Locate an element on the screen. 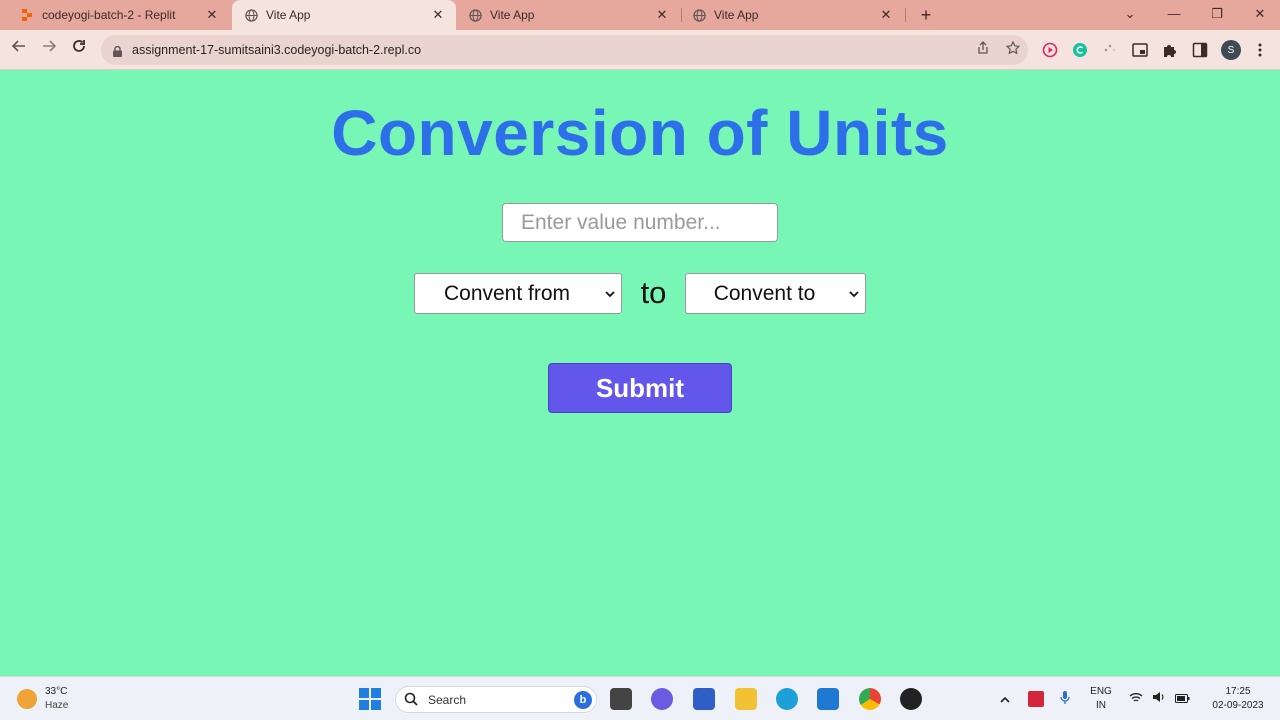  grammarly-extension-icon is located at coordinates (1080, 50).